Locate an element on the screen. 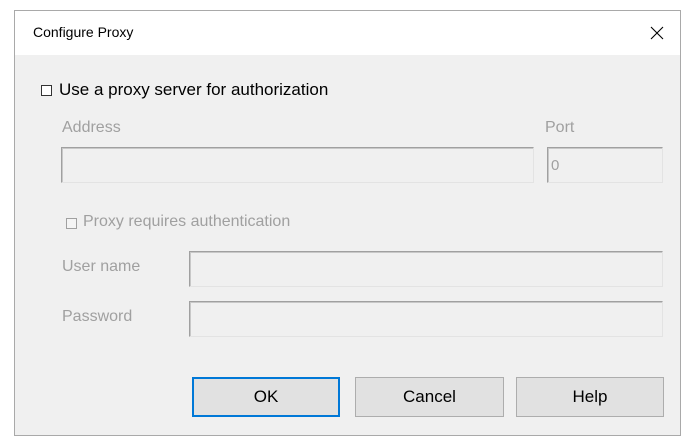 This screenshot has height=442, width=683. username-field is located at coordinates (426, 269).